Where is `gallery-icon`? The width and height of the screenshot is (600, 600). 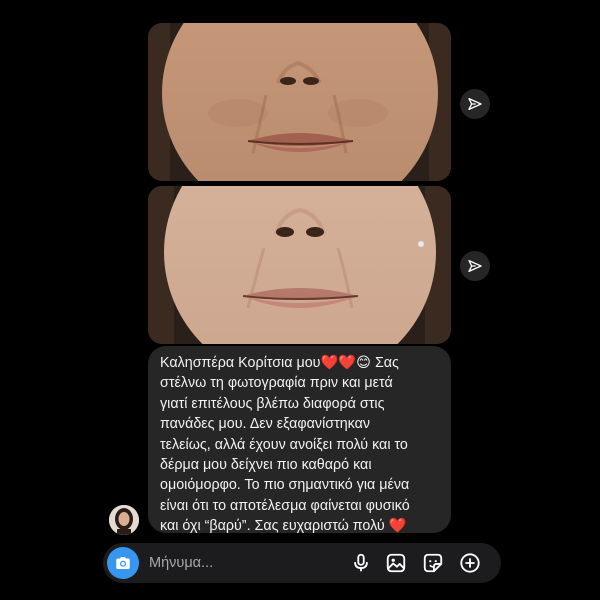
gallery-icon is located at coordinates (396, 563).